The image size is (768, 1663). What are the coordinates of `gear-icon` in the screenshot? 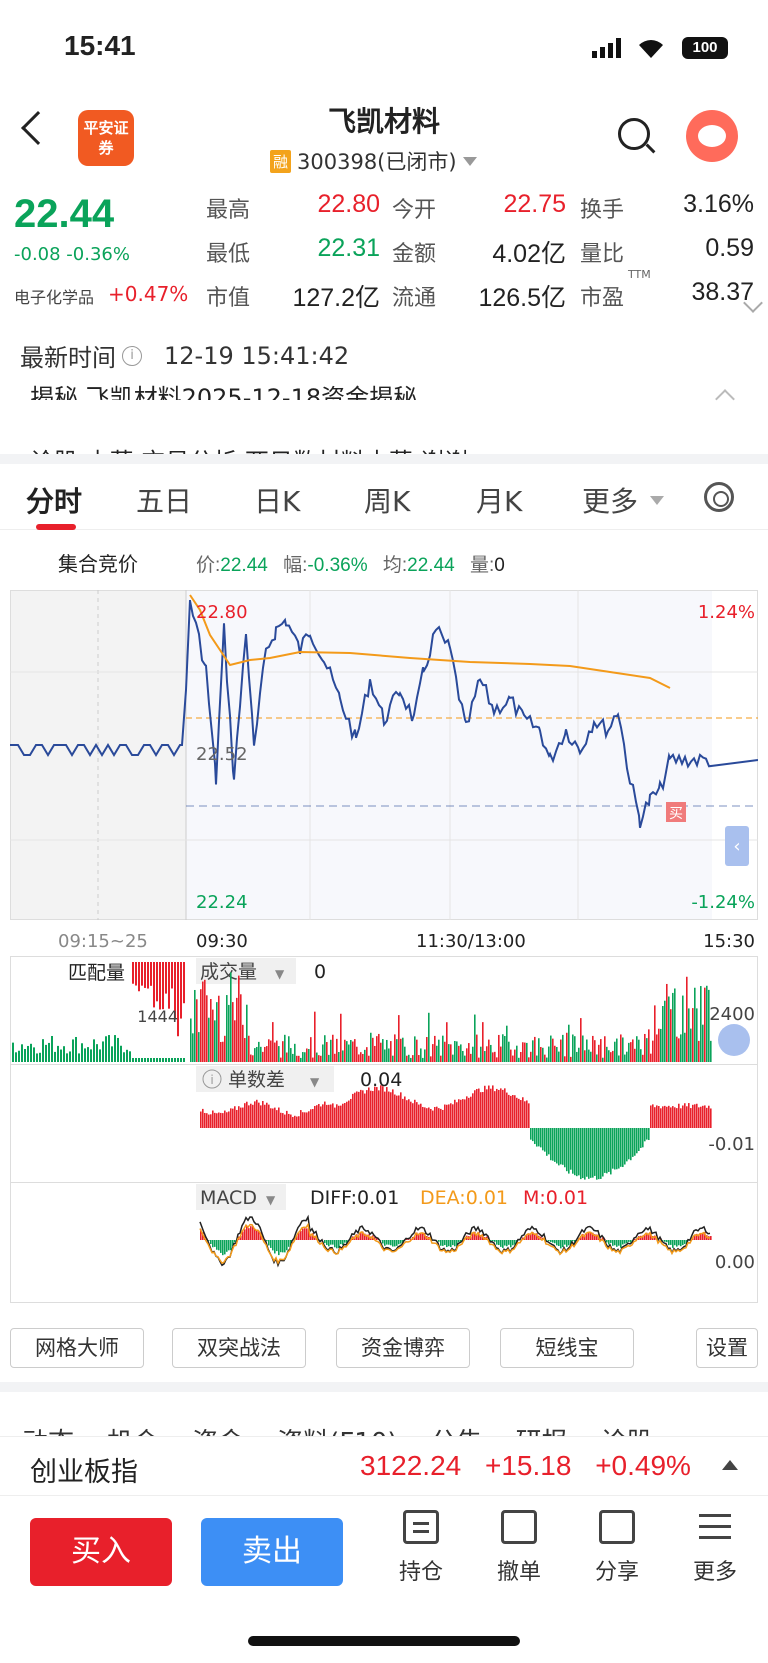 It's located at (719, 497).